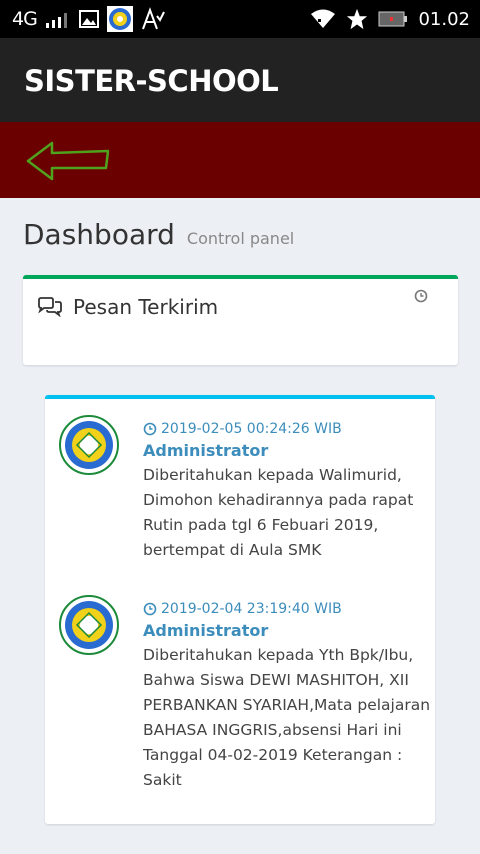 This screenshot has height=854, width=480. What do you see at coordinates (240, 238) in the screenshot?
I see `page-subtitle: Control panel` at bounding box center [240, 238].